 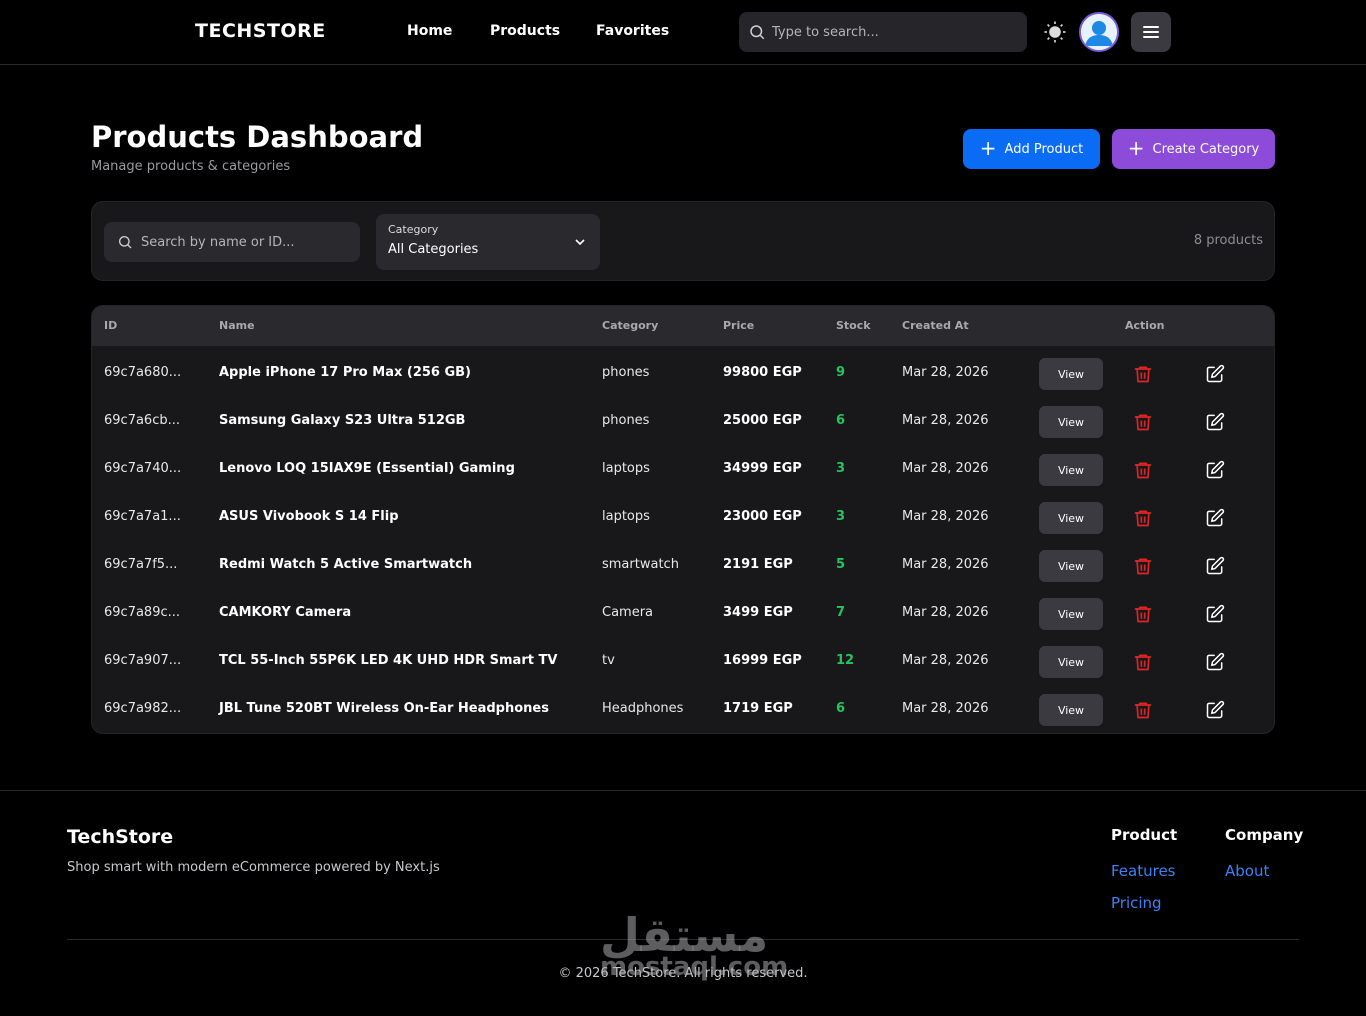 What do you see at coordinates (841, 612) in the screenshot?
I see `cell-stock: 7` at bounding box center [841, 612].